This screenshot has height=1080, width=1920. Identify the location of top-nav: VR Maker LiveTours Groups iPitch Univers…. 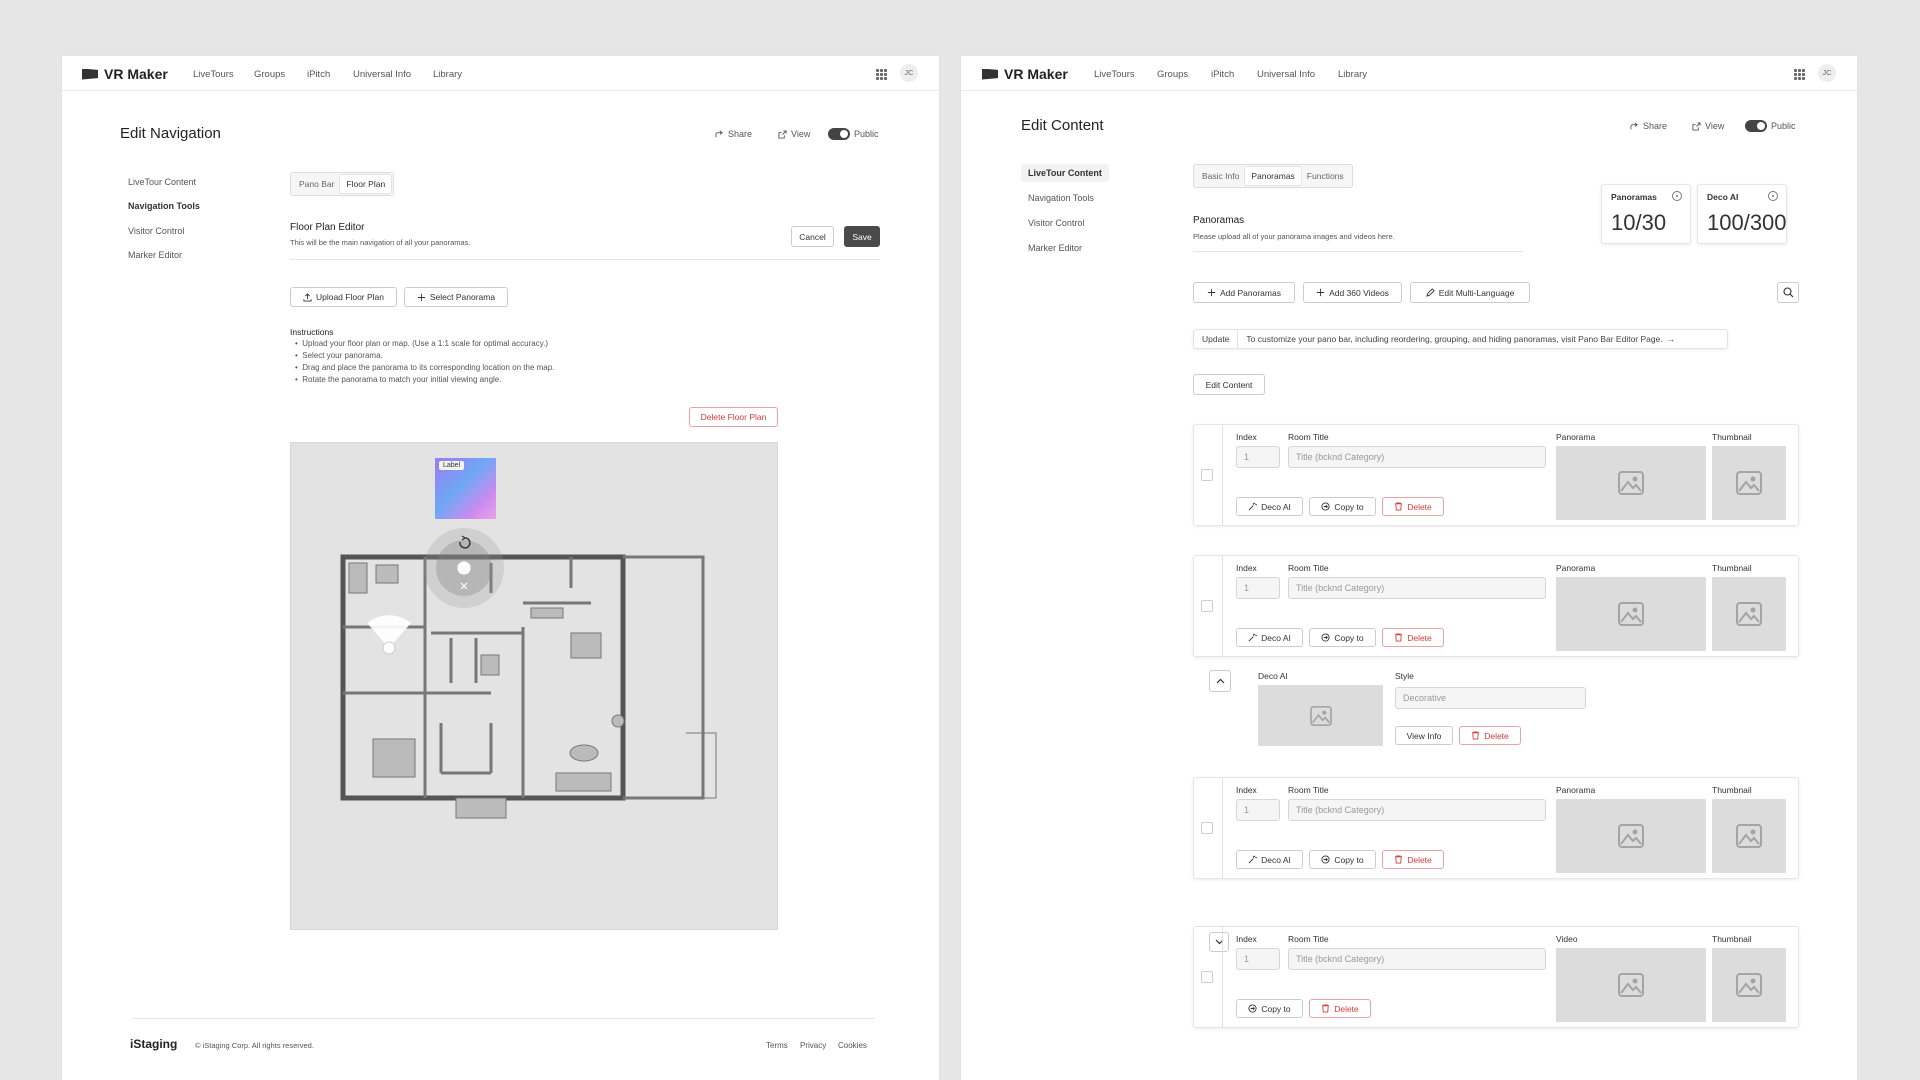
(500, 73).